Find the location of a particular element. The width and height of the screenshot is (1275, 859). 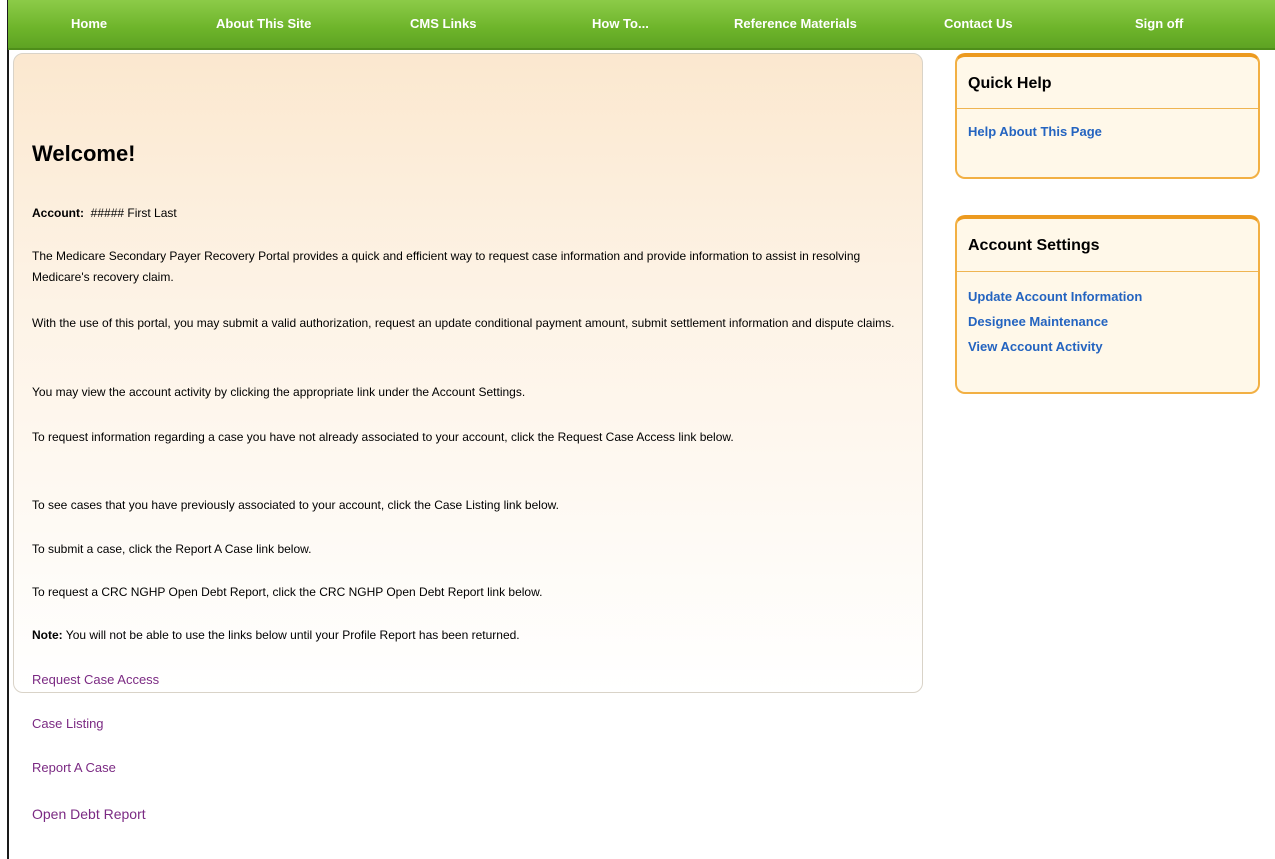

view-account-activity-link: View Account Activity is located at coordinates (1035, 346).